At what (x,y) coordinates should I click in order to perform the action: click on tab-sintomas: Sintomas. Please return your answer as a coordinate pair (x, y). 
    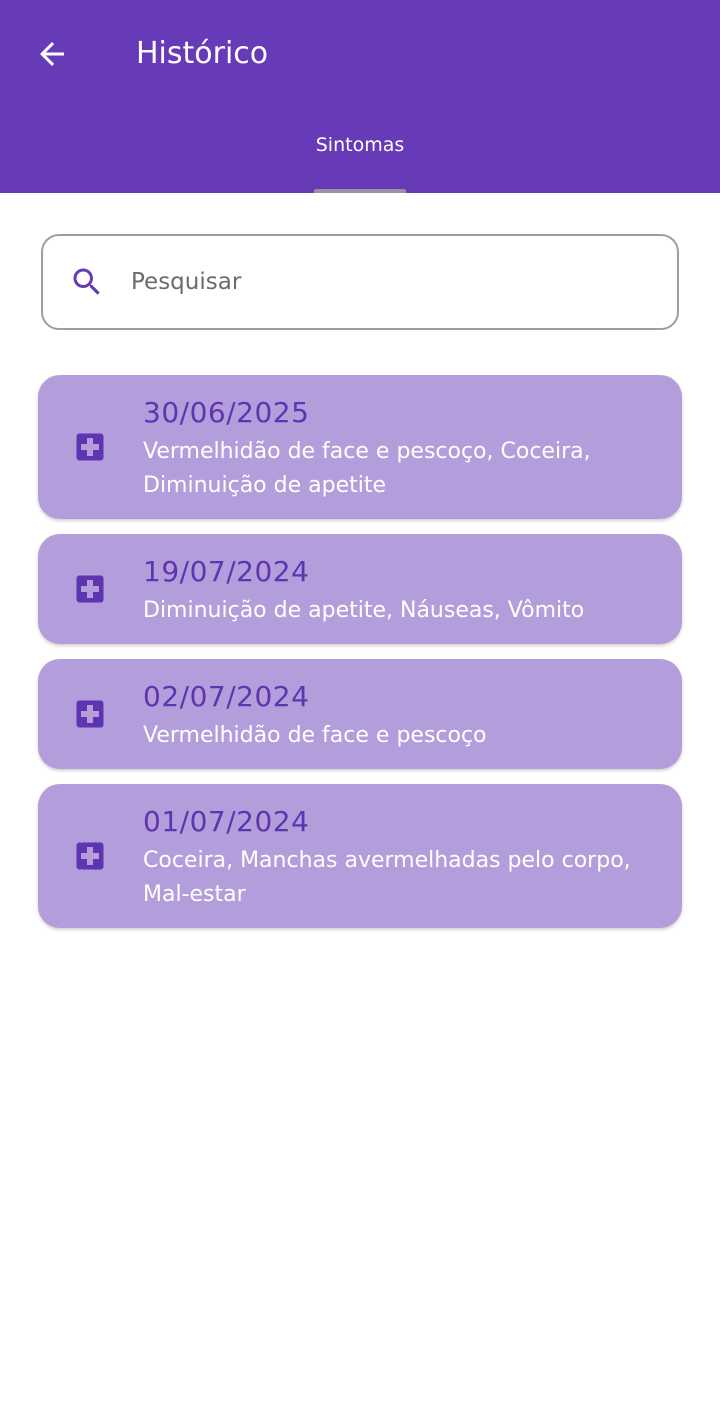
    Looking at the image, I should click on (360, 156).